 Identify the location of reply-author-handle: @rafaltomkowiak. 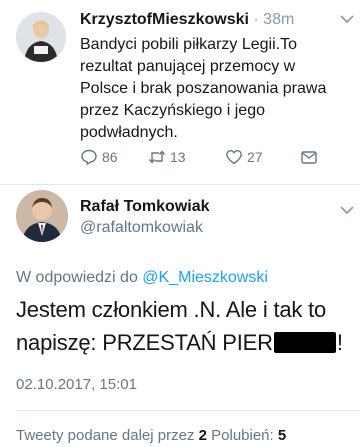
(141, 228).